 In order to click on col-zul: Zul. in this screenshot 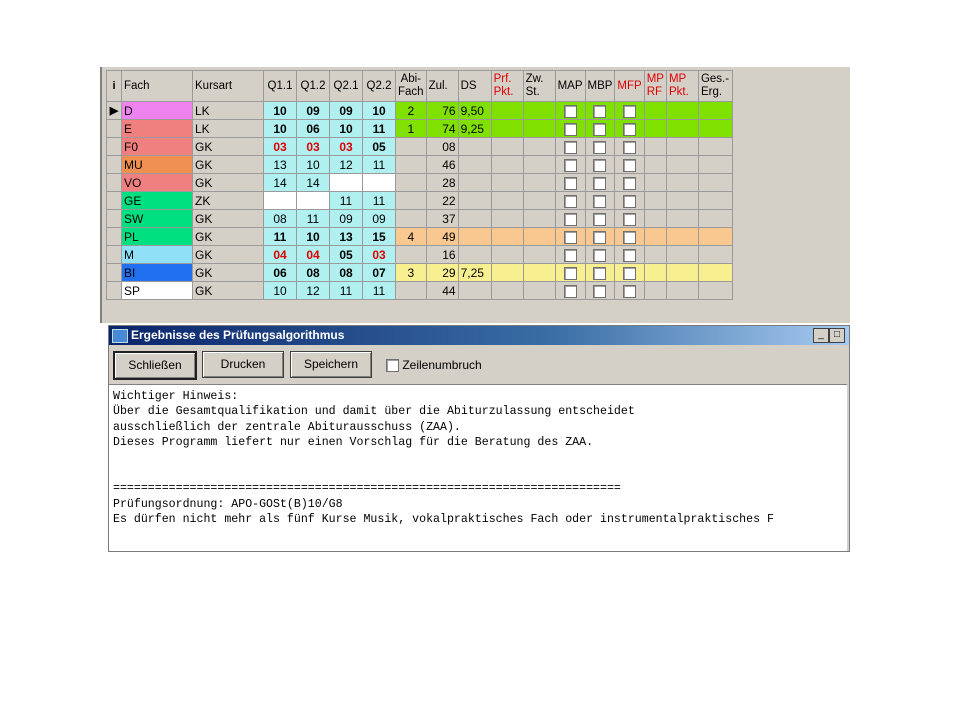, I will do `click(442, 86)`.